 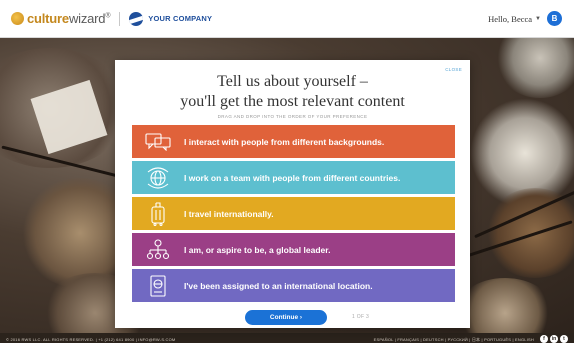 I want to click on org-chart-icon, so click(x=158, y=249).